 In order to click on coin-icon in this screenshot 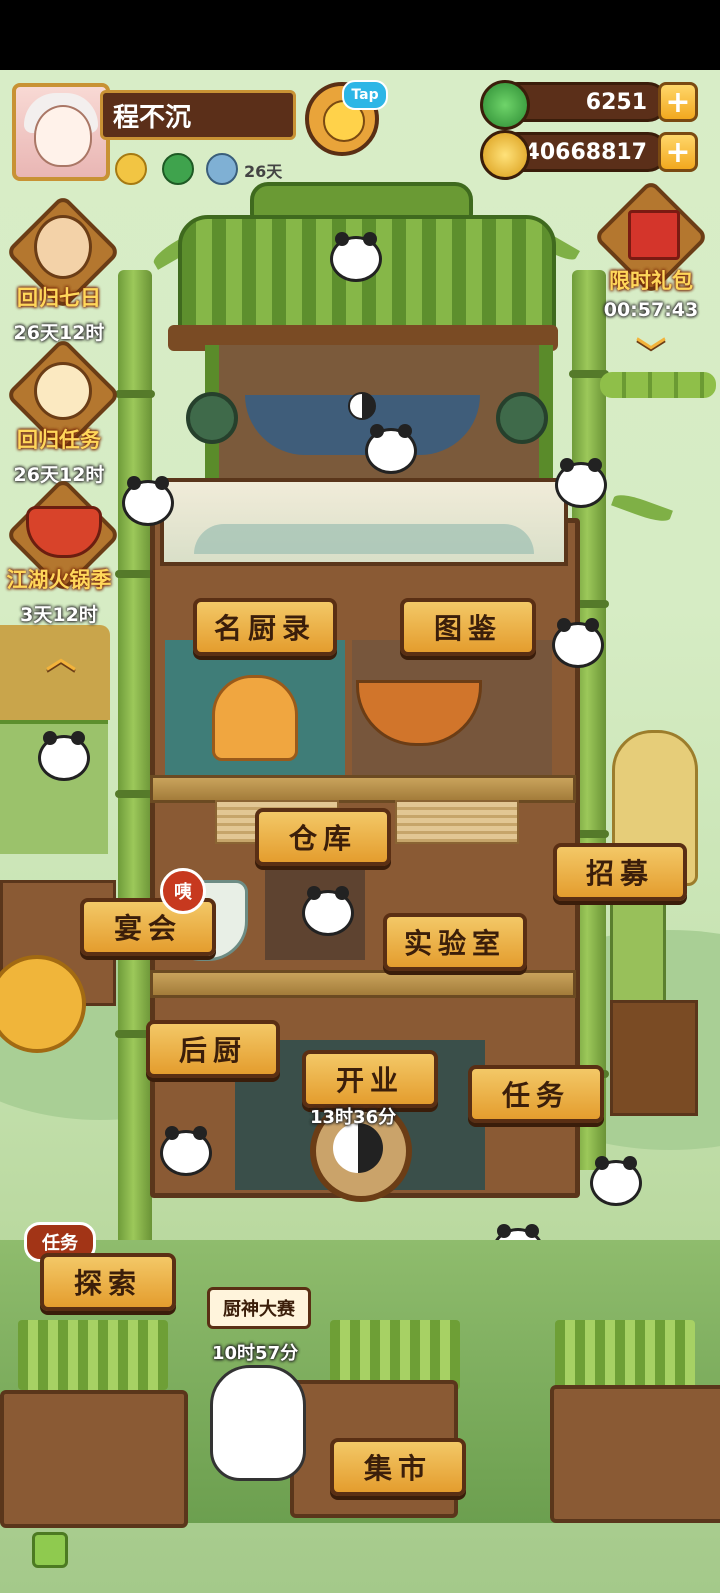, I will do `click(505, 155)`.